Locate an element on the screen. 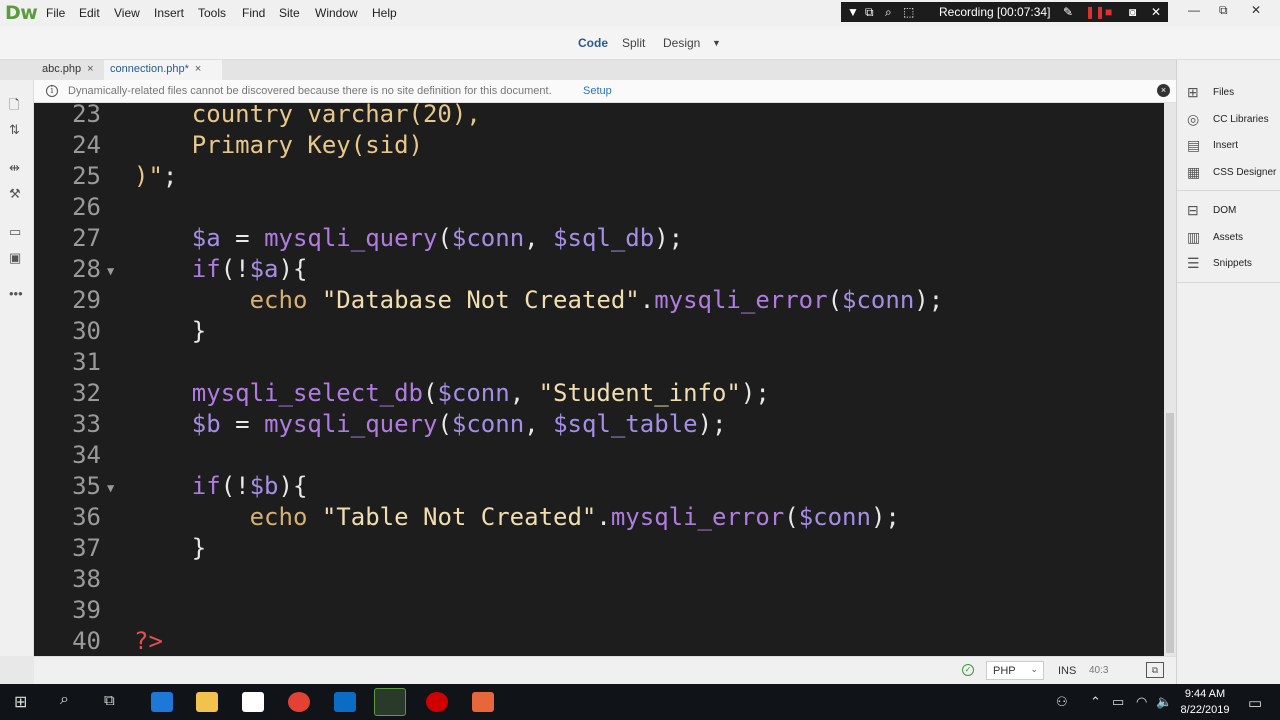 The height and width of the screenshot is (720, 1280). pen-icon: ✎ is located at coordinates (1068, 12).